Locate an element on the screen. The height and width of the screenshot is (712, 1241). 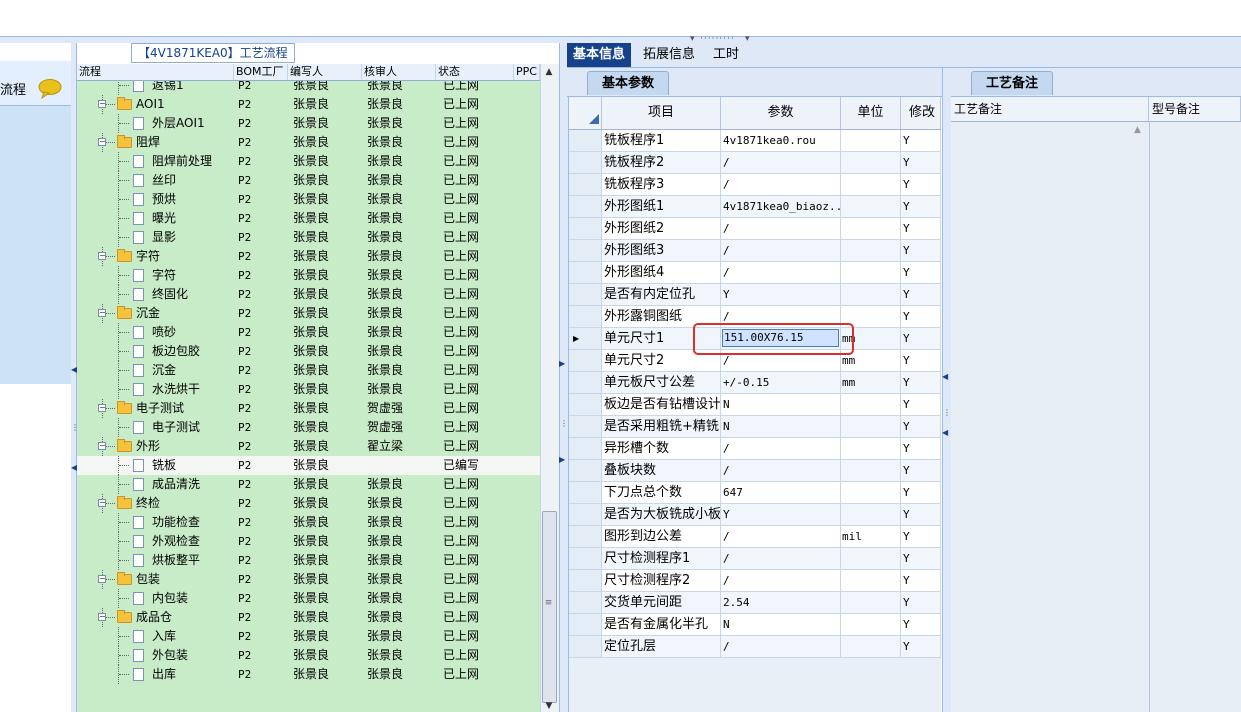
tree-row: 返锡1 P2 张景良 张景良 已上网 is located at coordinates (308, 88).